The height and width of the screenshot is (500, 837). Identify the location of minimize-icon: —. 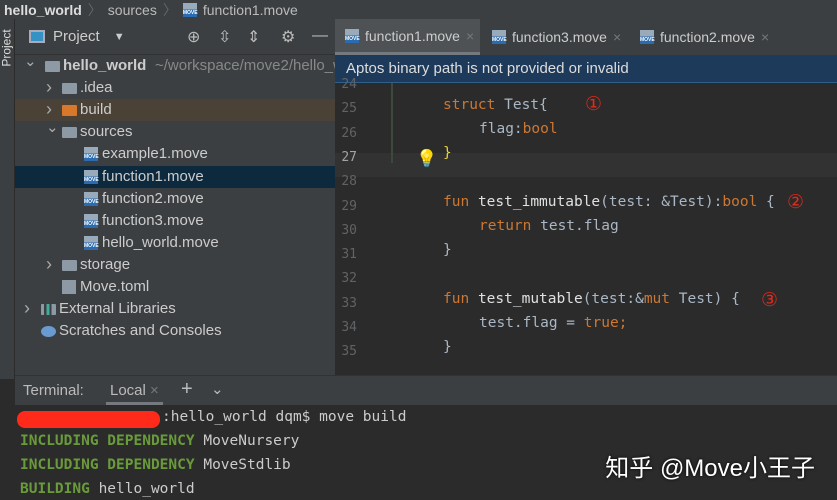
(320, 36).